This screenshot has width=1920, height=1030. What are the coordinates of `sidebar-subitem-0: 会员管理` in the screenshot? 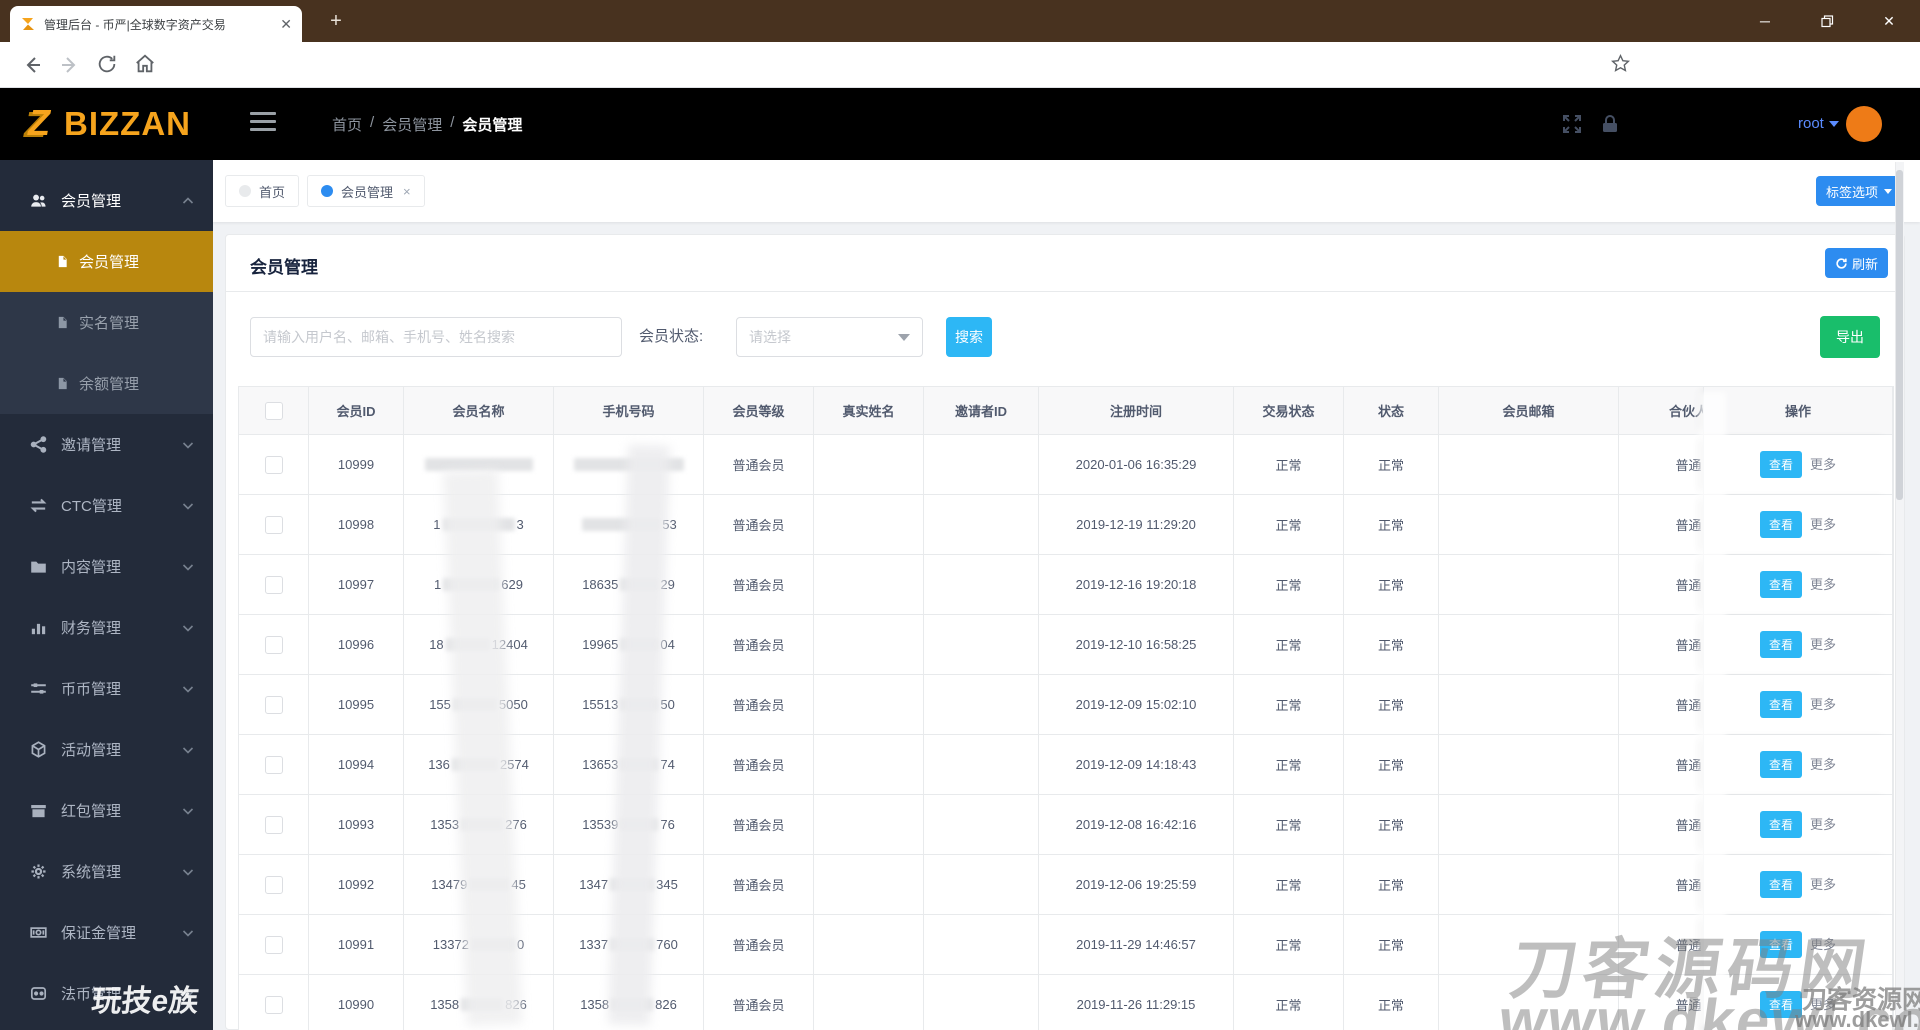 It's located at (106, 261).